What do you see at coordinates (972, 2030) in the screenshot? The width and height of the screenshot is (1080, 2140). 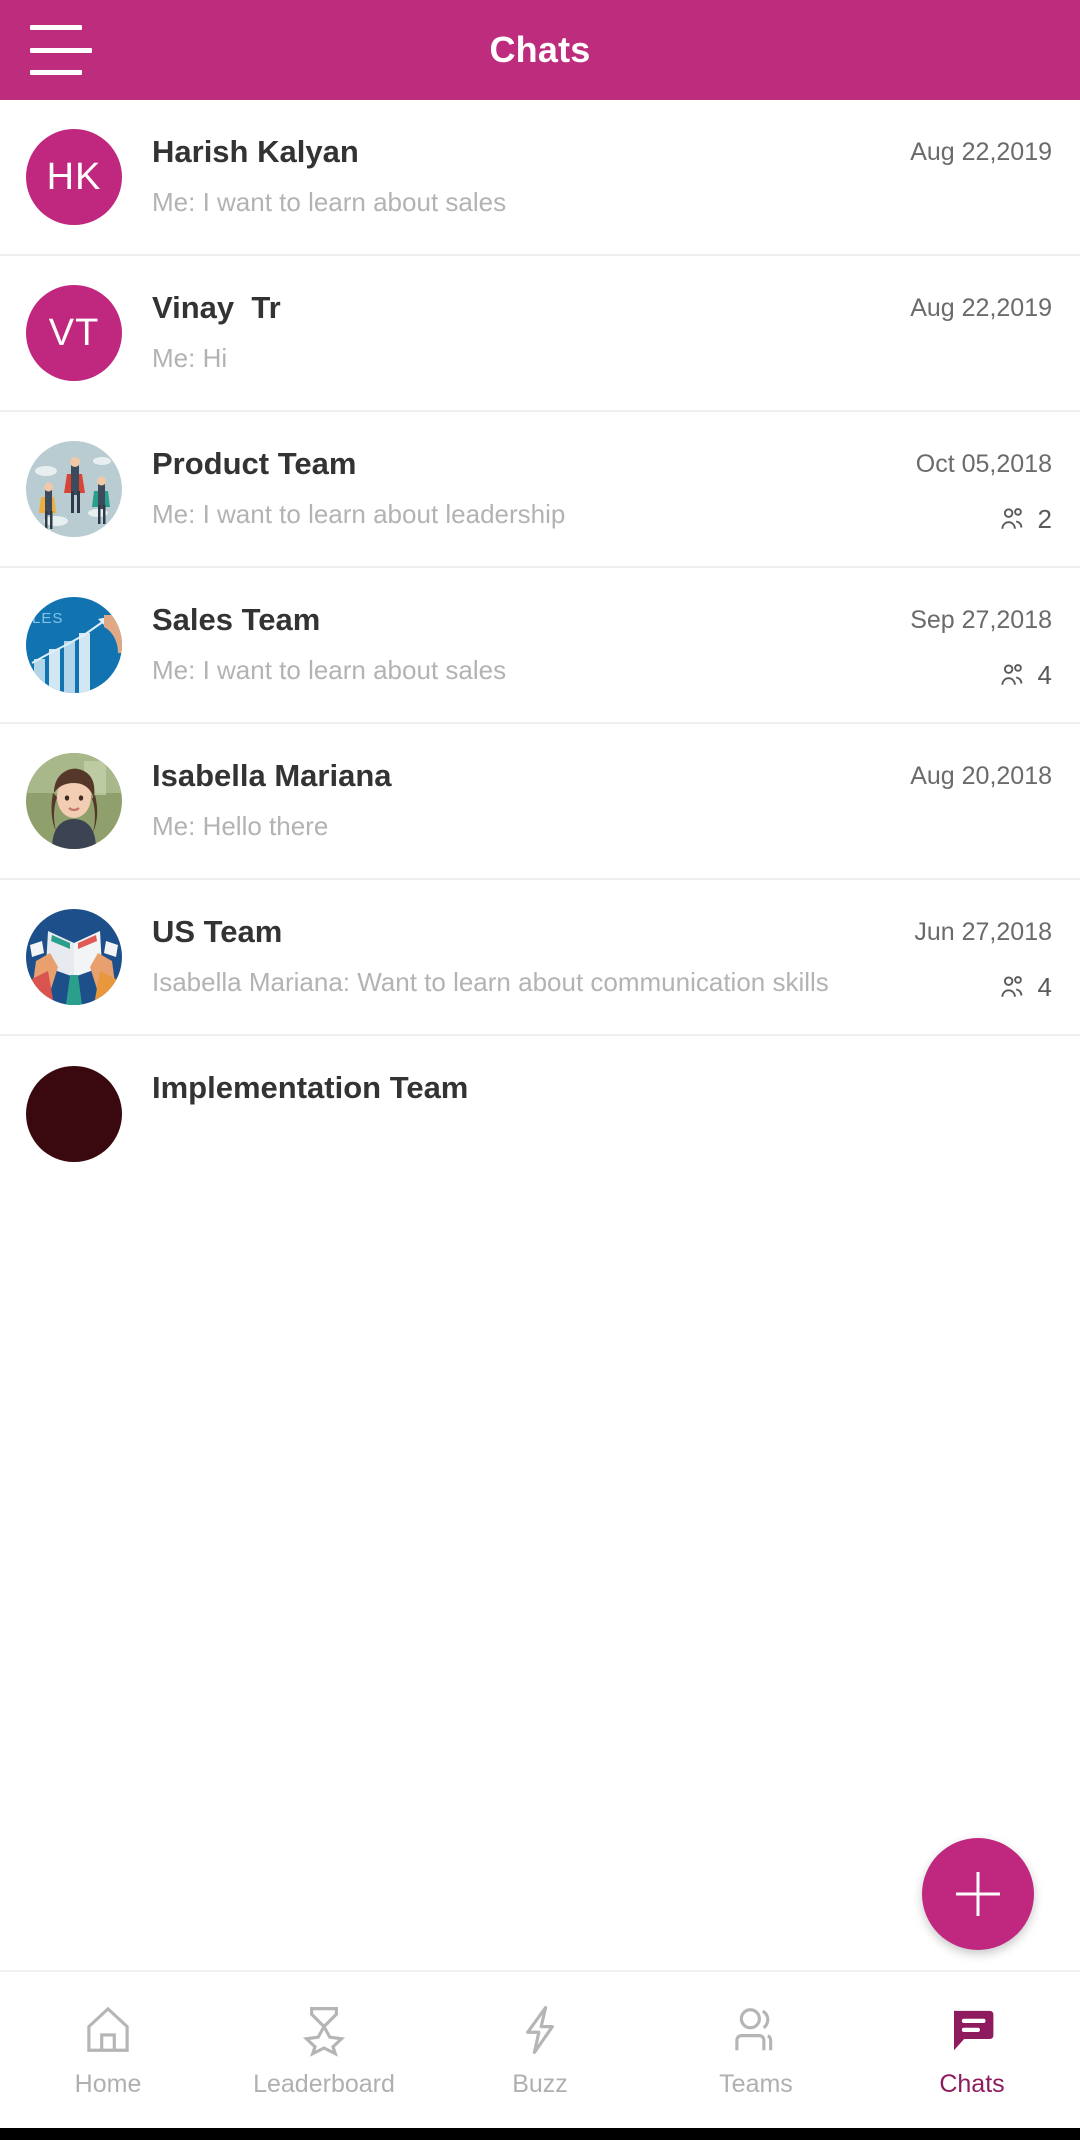 I see `chat-bubble-icon` at bounding box center [972, 2030].